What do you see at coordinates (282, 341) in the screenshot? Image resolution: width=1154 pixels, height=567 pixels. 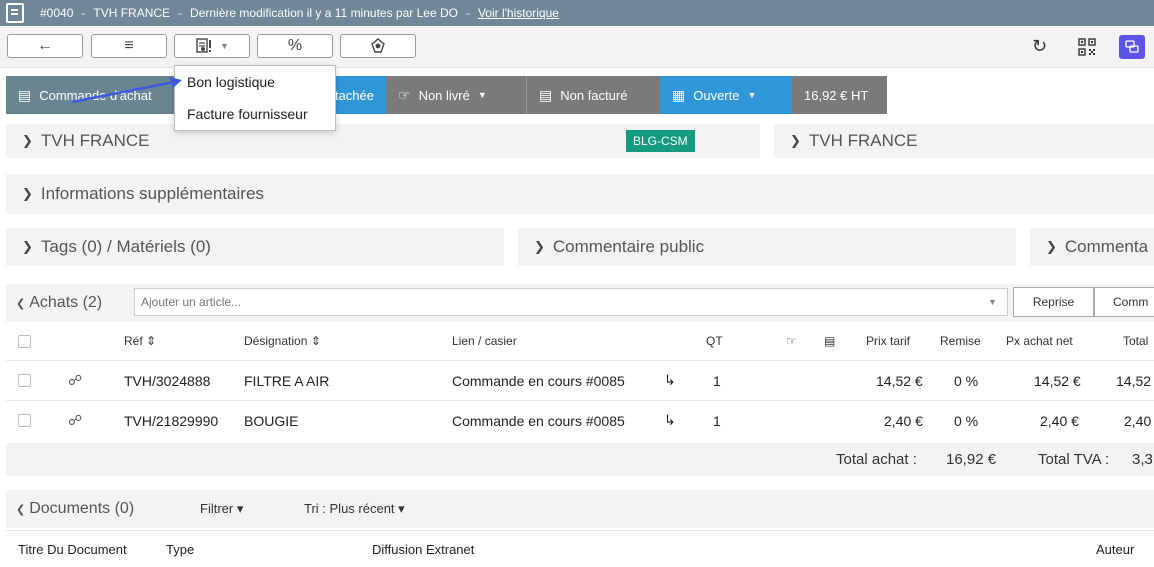 I see `col-designation: Désignation ⇕` at bounding box center [282, 341].